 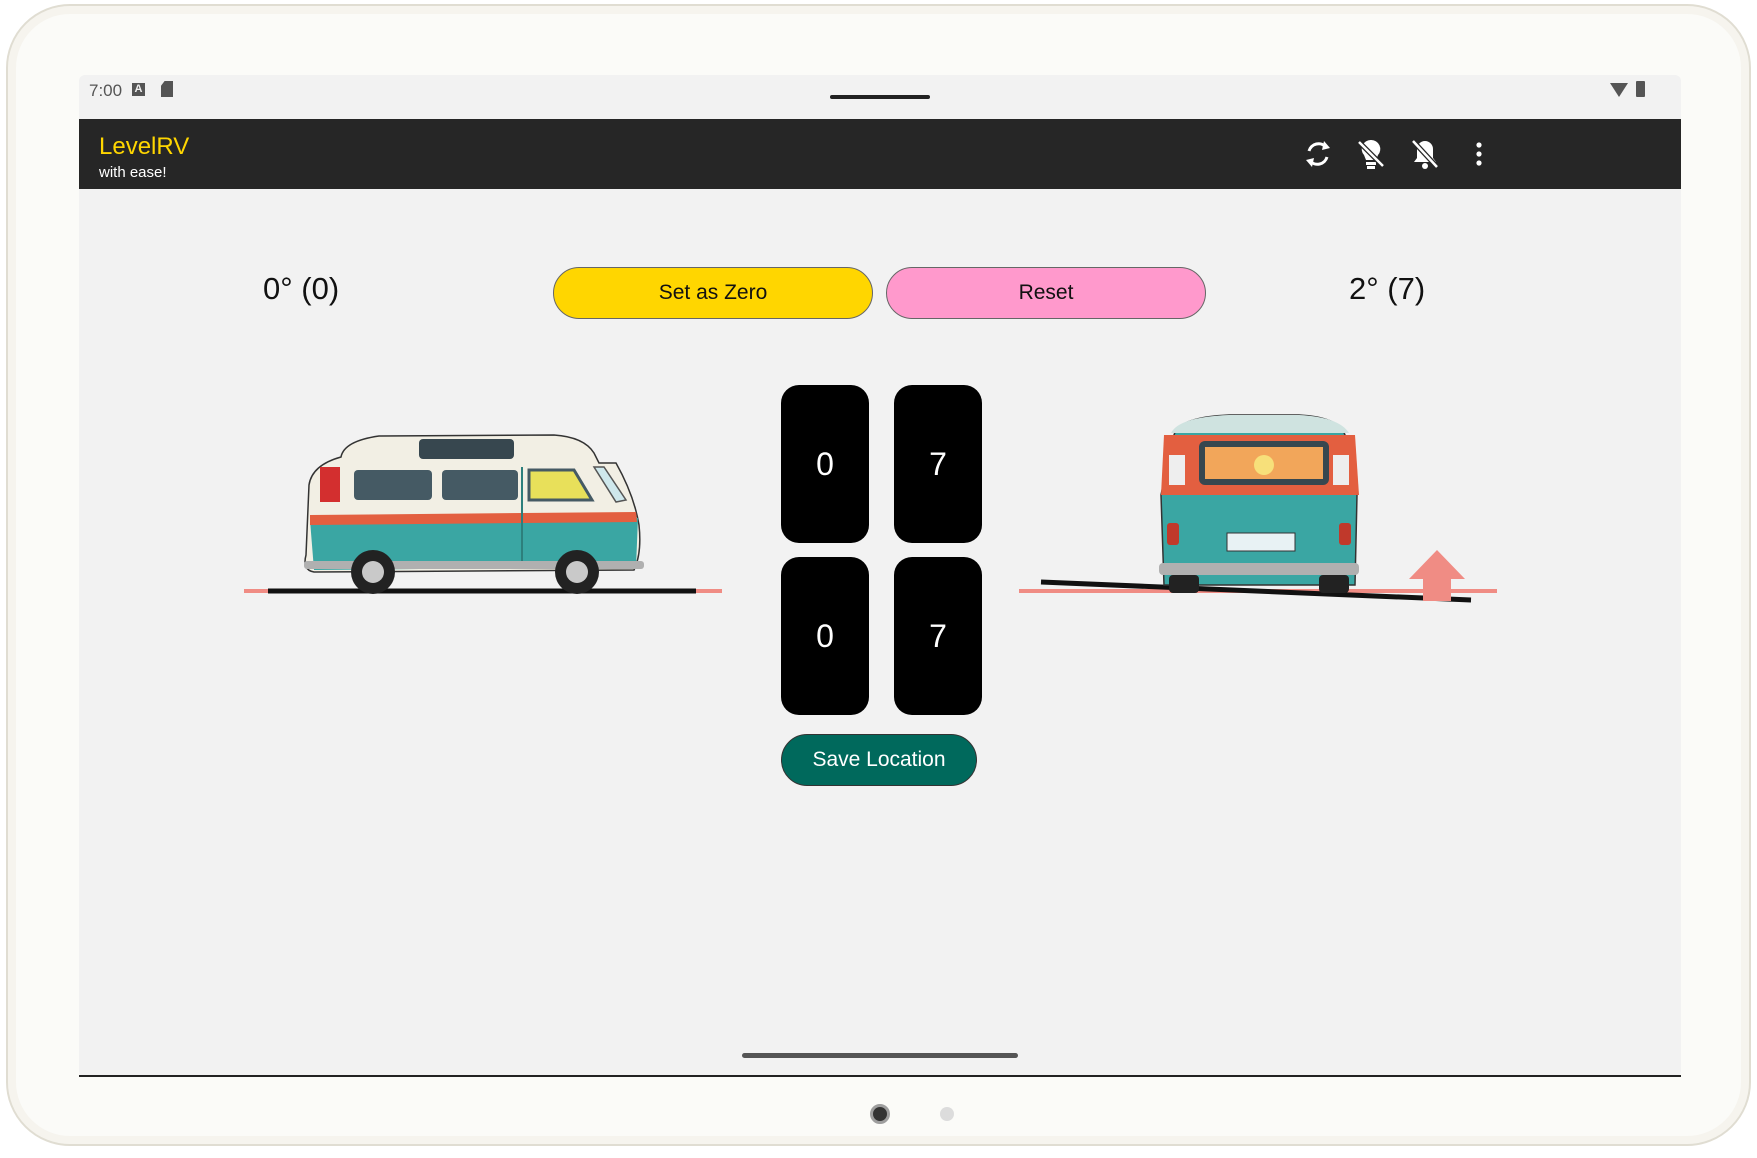 What do you see at coordinates (1259, 503) in the screenshot?
I see `van-rear-icon` at bounding box center [1259, 503].